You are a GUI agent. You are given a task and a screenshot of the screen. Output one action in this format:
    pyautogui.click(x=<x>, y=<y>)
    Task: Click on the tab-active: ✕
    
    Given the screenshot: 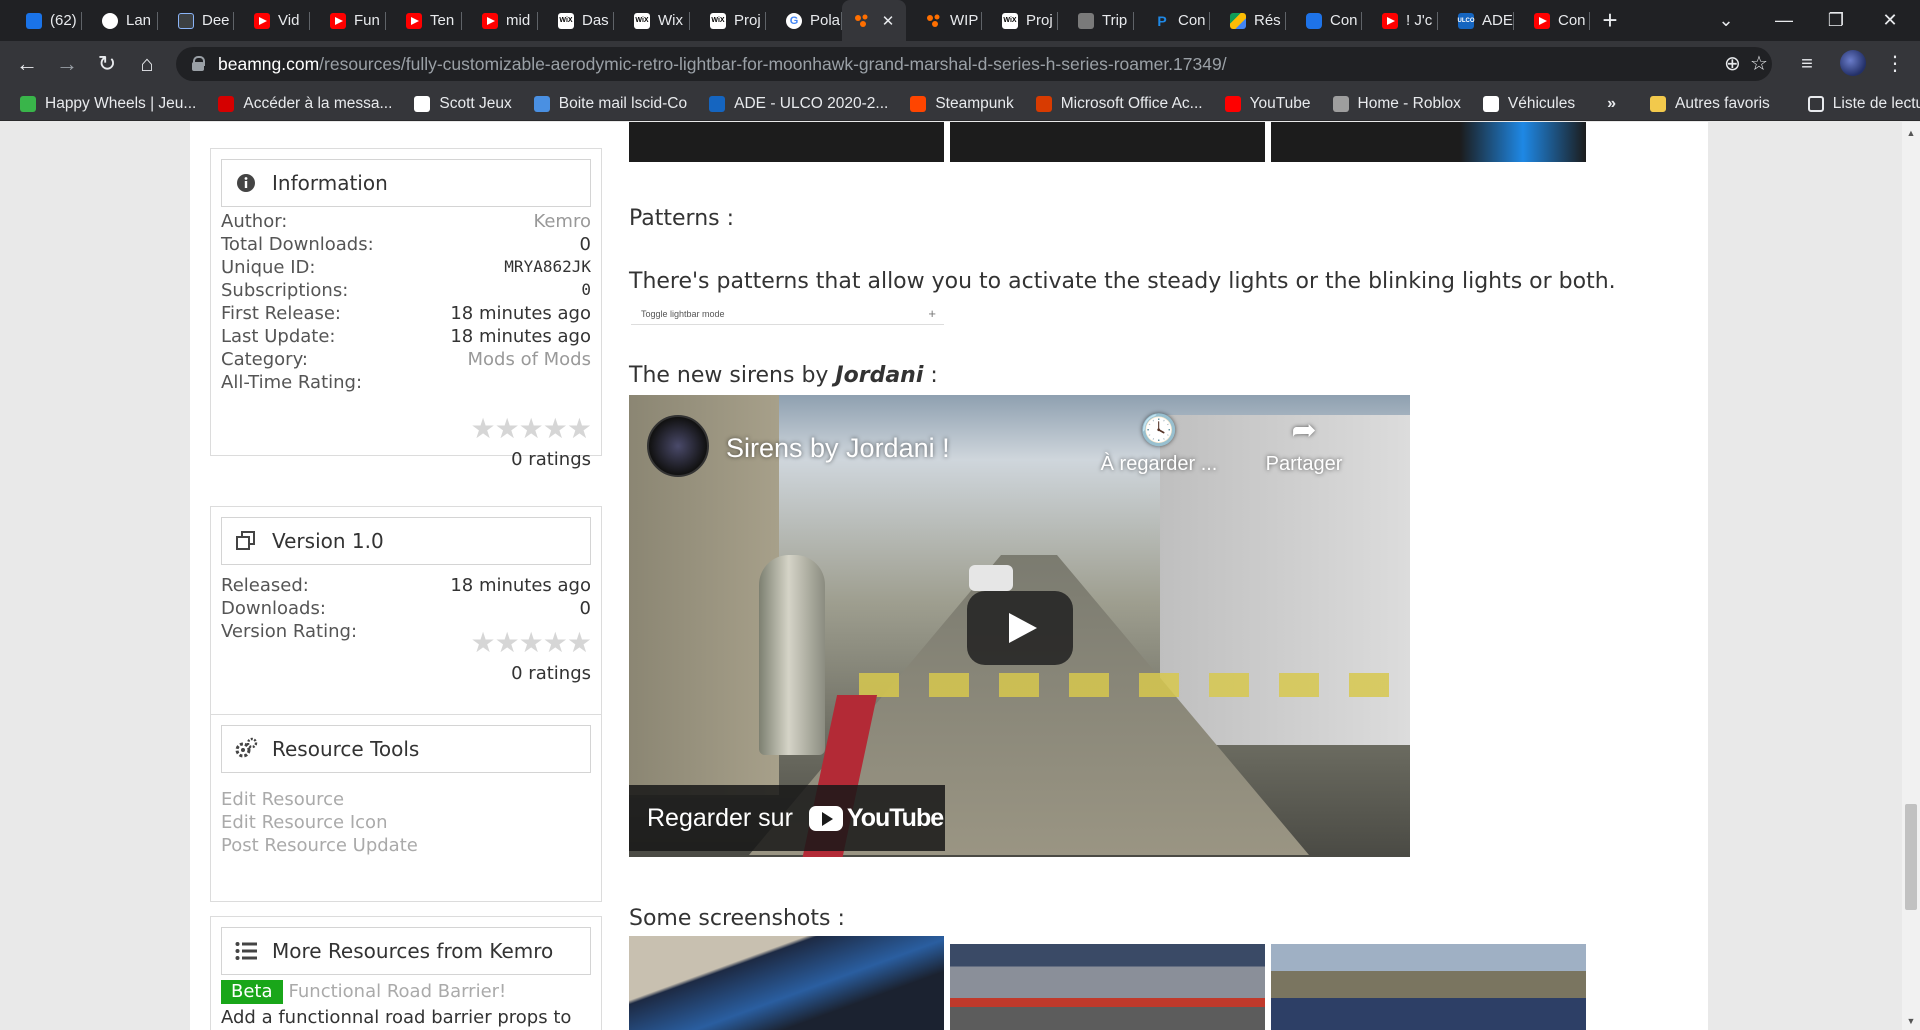 What is the action you would take?
    pyautogui.click(x=874, y=20)
    